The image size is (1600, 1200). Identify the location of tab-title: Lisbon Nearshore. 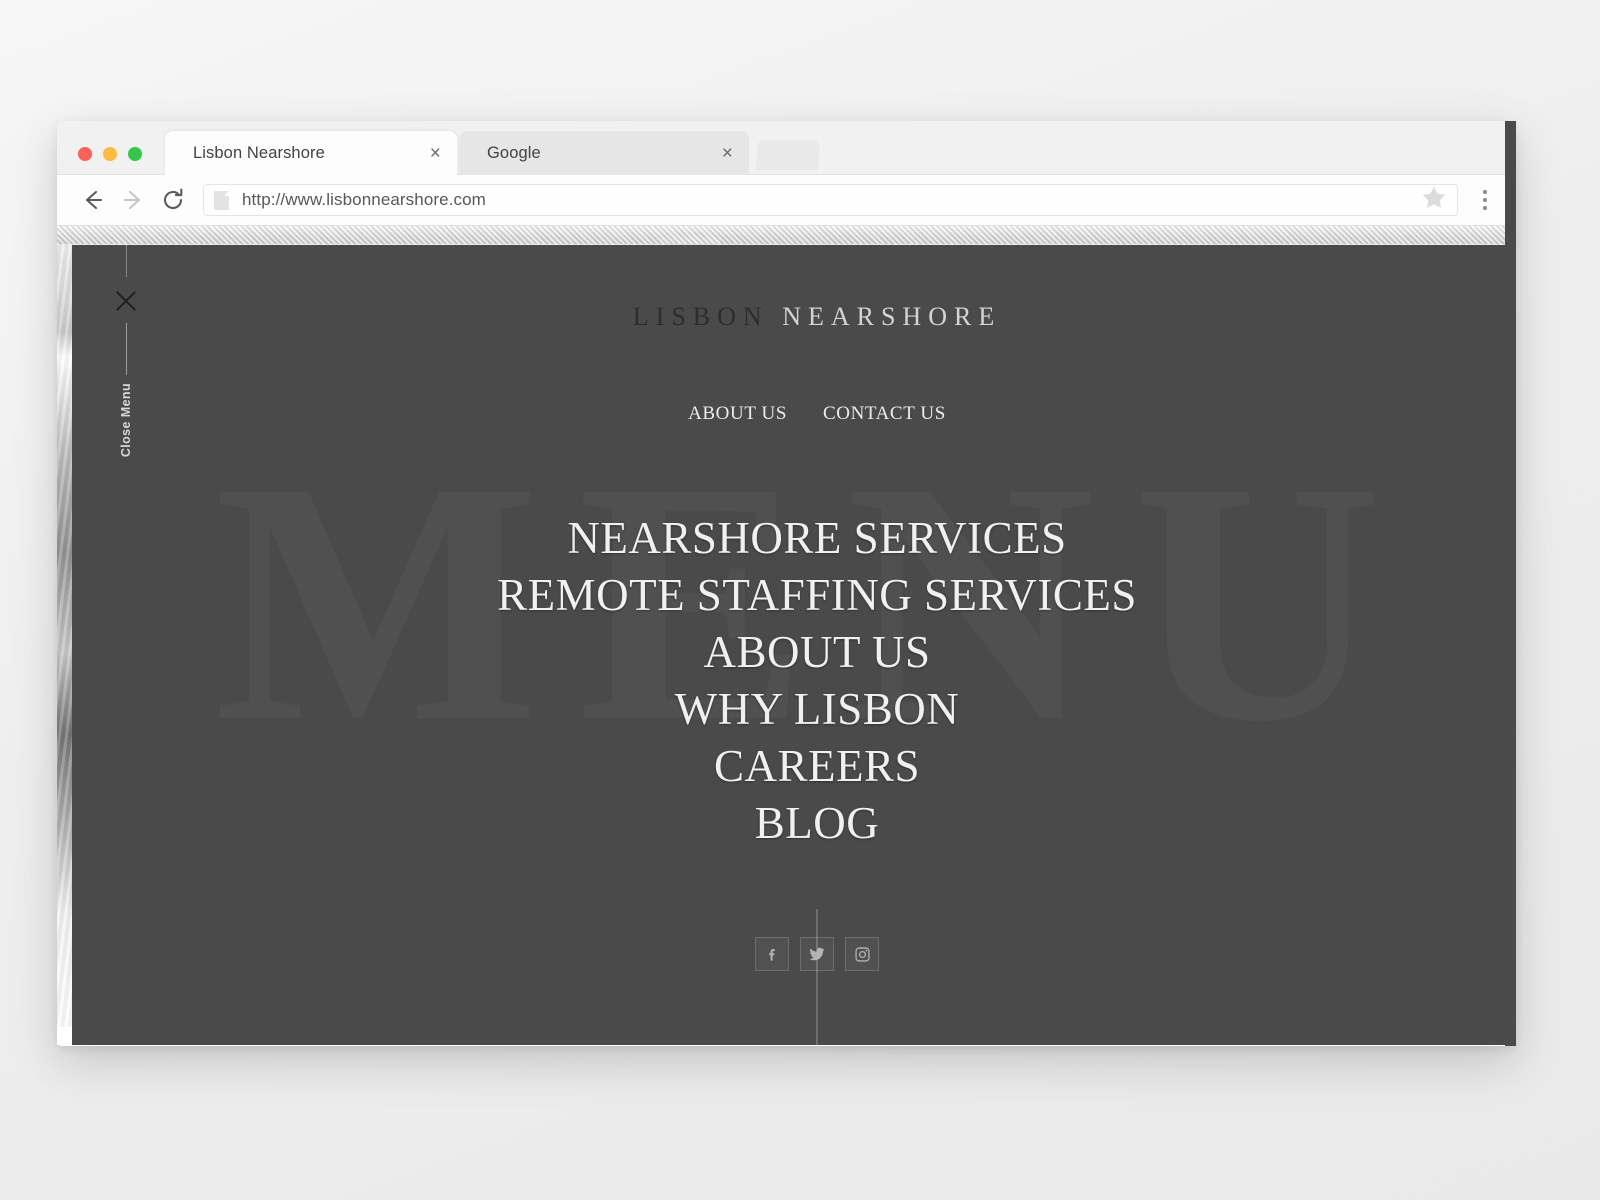
(259, 152).